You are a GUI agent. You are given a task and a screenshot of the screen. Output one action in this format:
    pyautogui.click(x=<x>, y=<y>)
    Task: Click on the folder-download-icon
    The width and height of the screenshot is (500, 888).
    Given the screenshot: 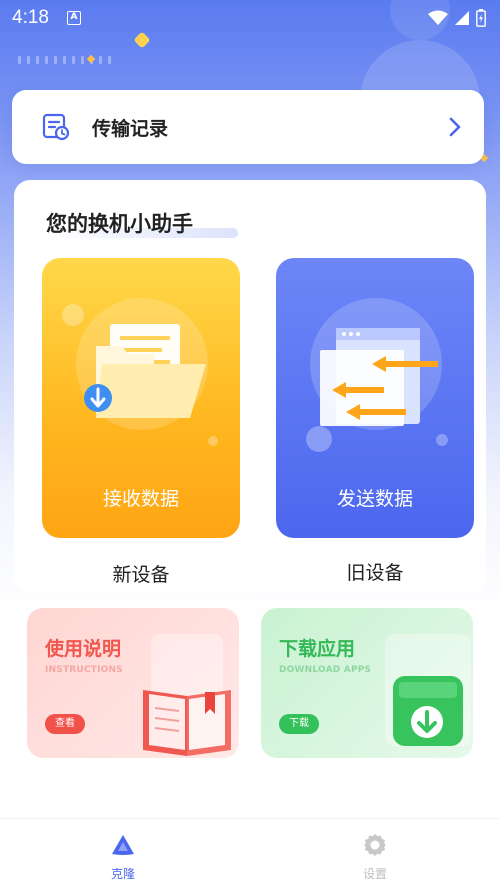 What is the action you would take?
    pyautogui.click(x=145, y=371)
    